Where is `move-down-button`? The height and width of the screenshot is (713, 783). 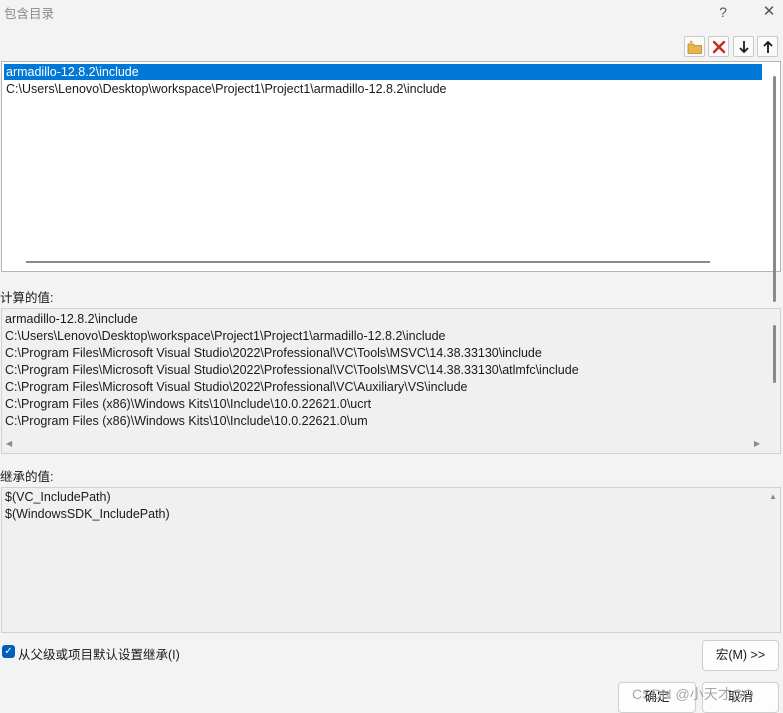 move-down-button is located at coordinates (743, 46).